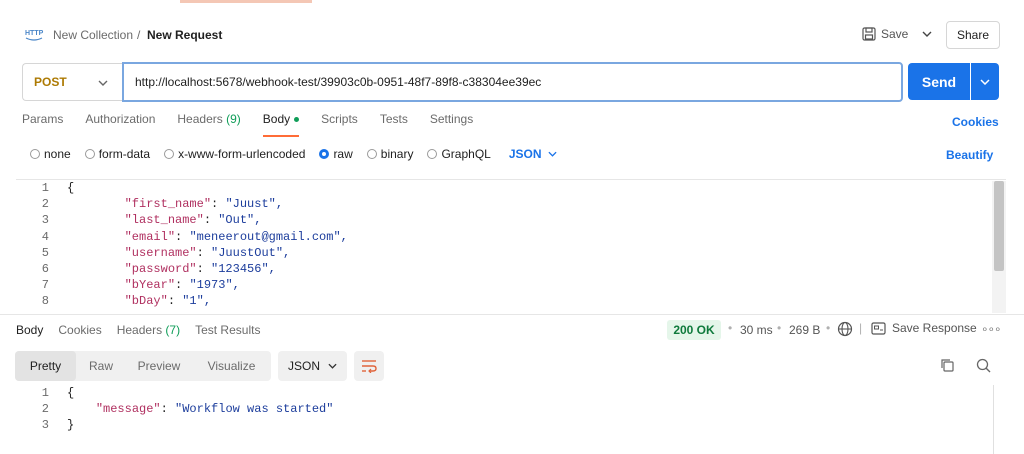  I want to click on response-tab-headers: Headers (7), so click(148, 330).